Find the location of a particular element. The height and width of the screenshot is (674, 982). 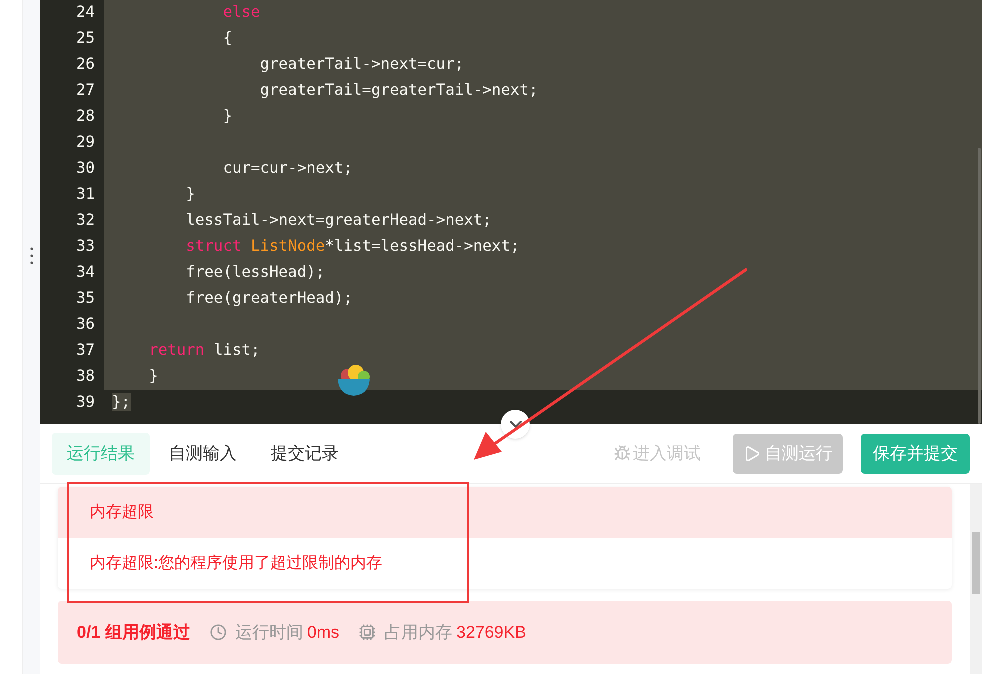

code-line: free(greaterHead); is located at coordinates (269, 299).